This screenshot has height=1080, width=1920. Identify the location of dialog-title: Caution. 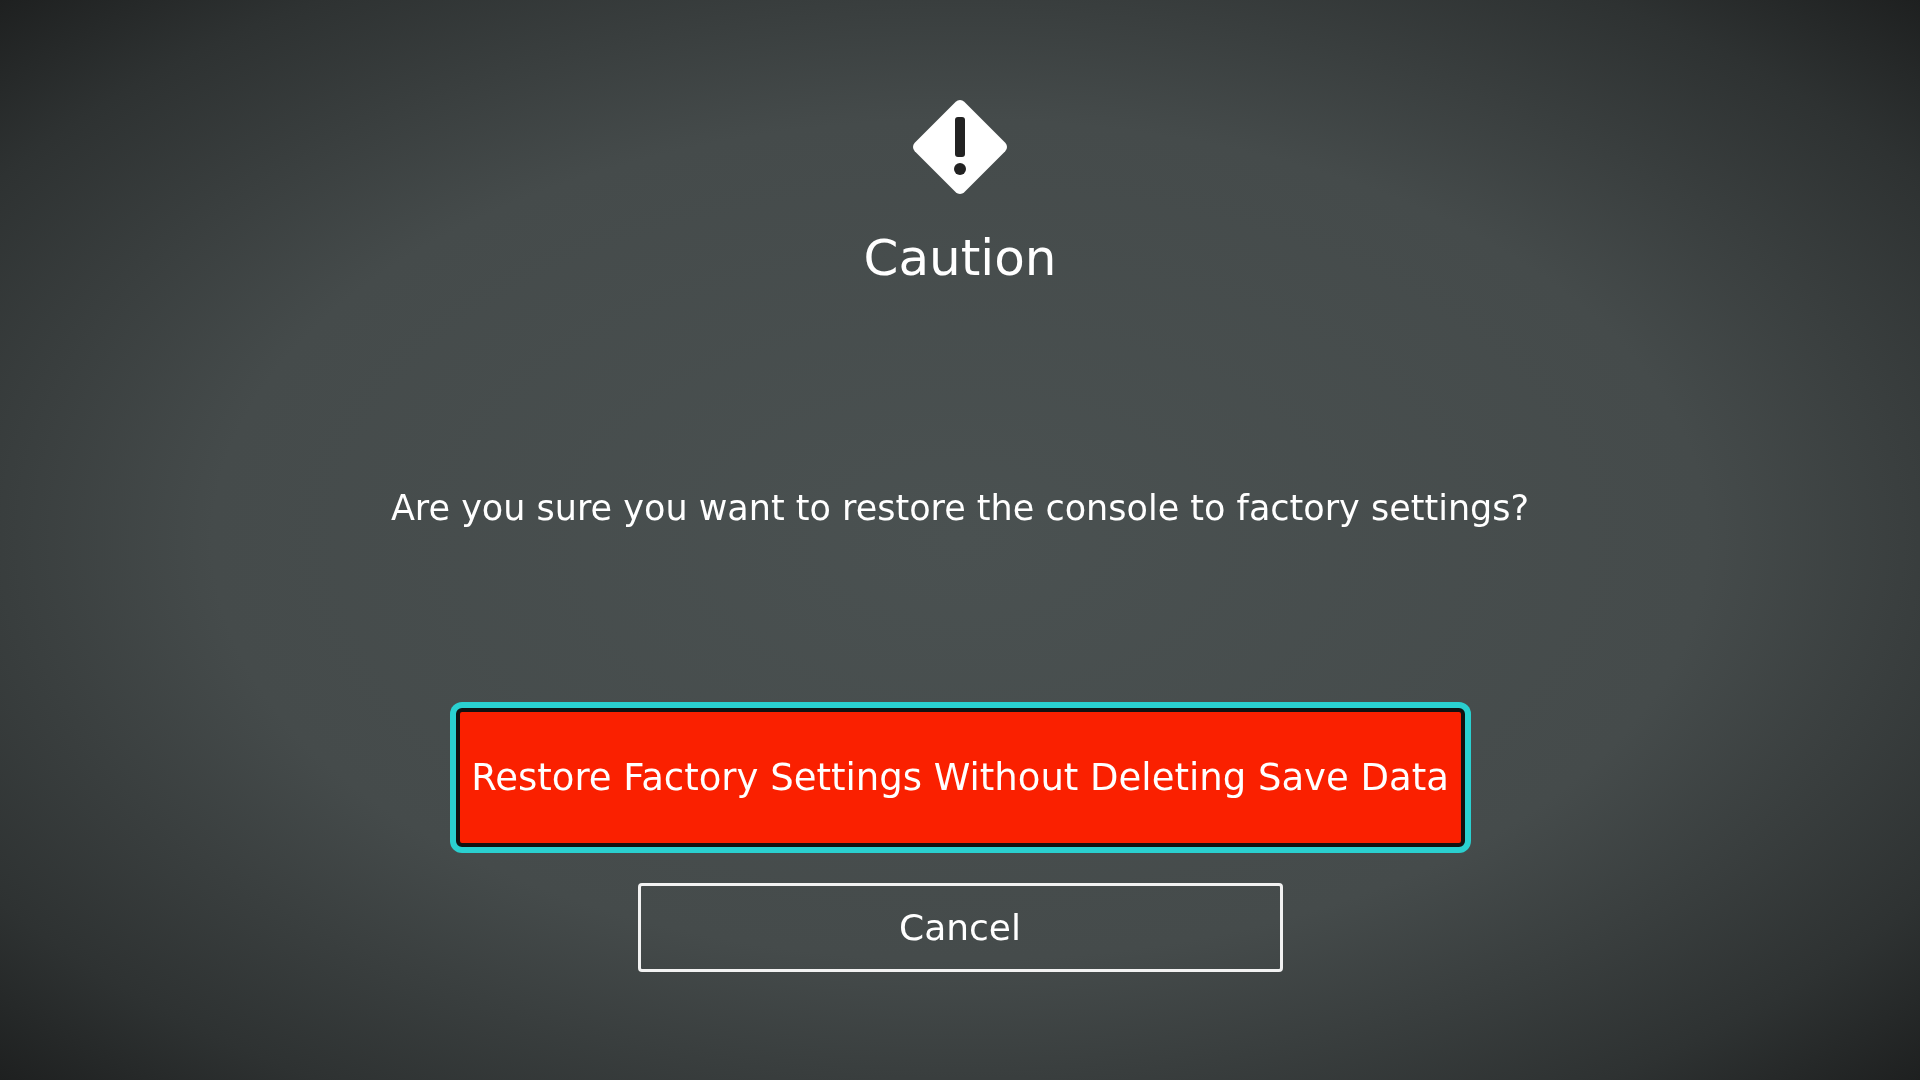
(960, 258).